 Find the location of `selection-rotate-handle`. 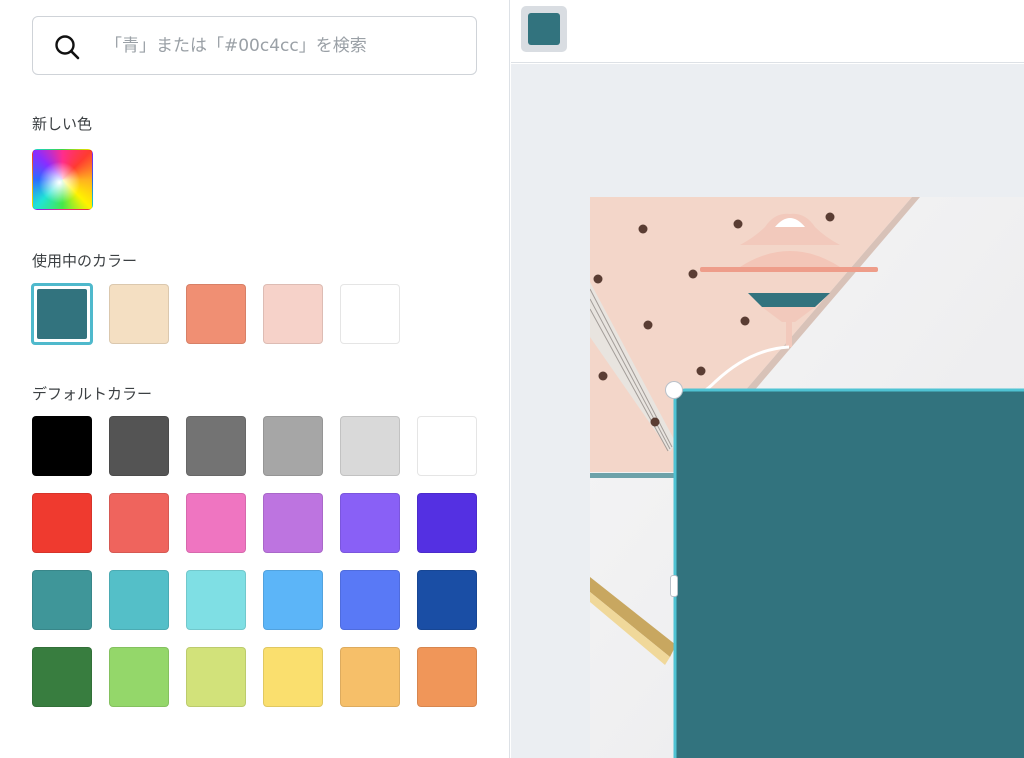

selection-rotate-handle is located at coordinates (674, 390).